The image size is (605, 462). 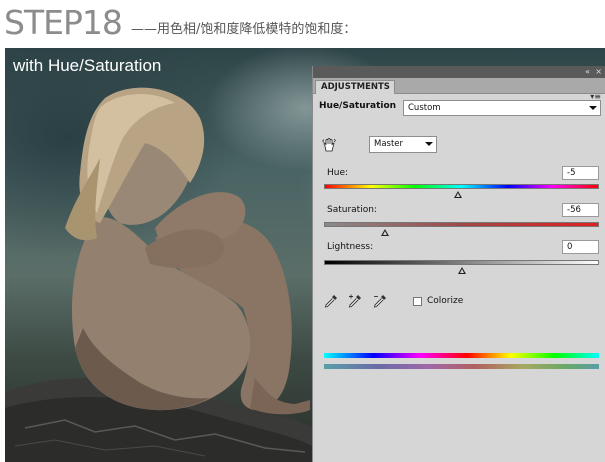 What do you see at coordinates (384, 232) in the screenshot?
I see `saturation-slider-thumb` at bounding box center [384, 232].